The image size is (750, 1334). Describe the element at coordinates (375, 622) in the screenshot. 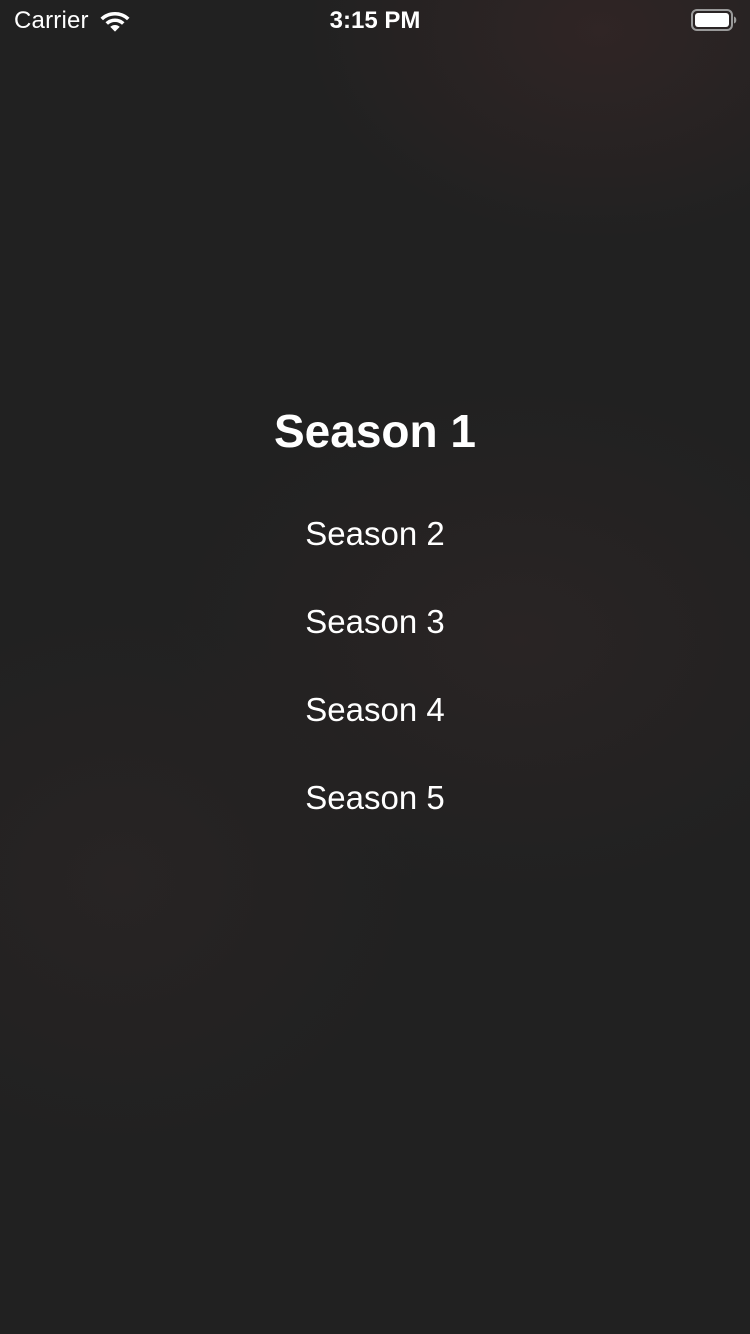

I see `season-item-3: Season 3` at that location.